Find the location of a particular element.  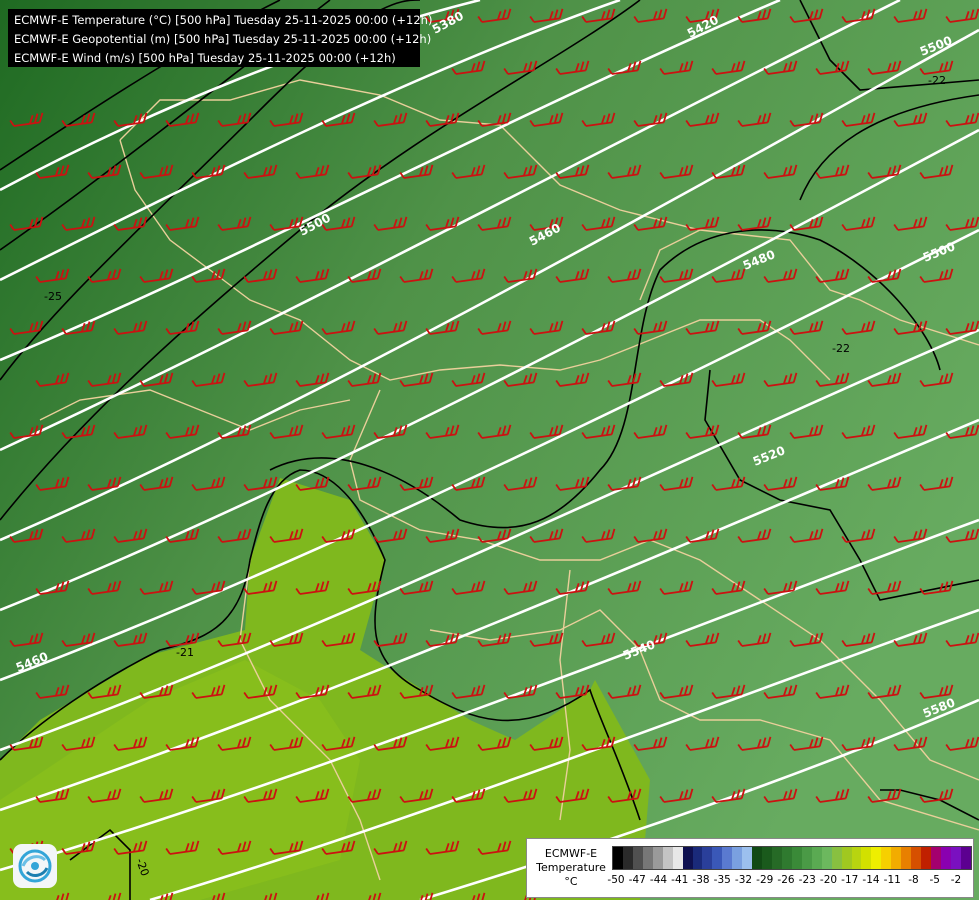

legend-tick: -8 is located at coordinates (913, 880).